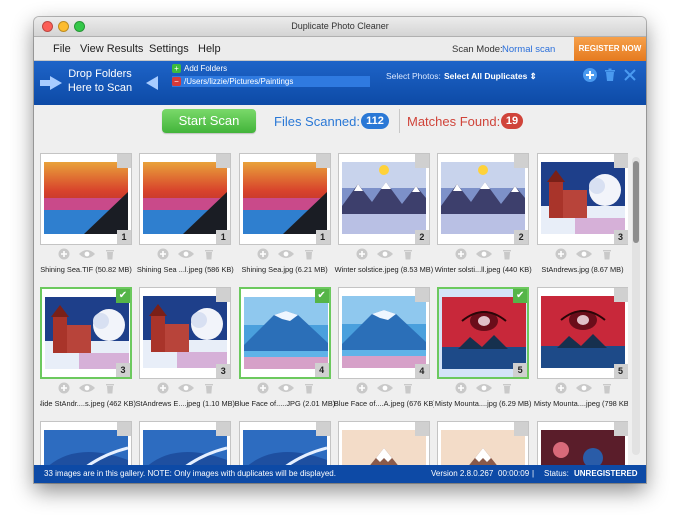 This screenshot has height=529, width=680. Describe the element at coordinates (483, 333) in the screenshot. I see `photo-thumbnail: ✔ 5` at that location.